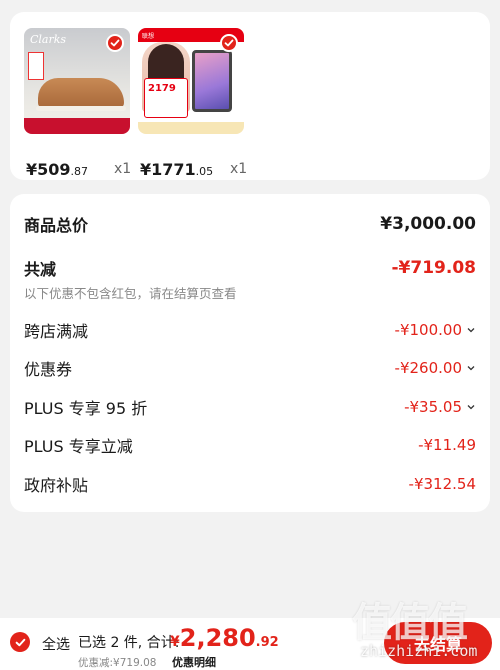  What do you see at coordinates (166, 98) in the screenshot?
I see `image-price-box: 2179` at bounding box center [166, 98].